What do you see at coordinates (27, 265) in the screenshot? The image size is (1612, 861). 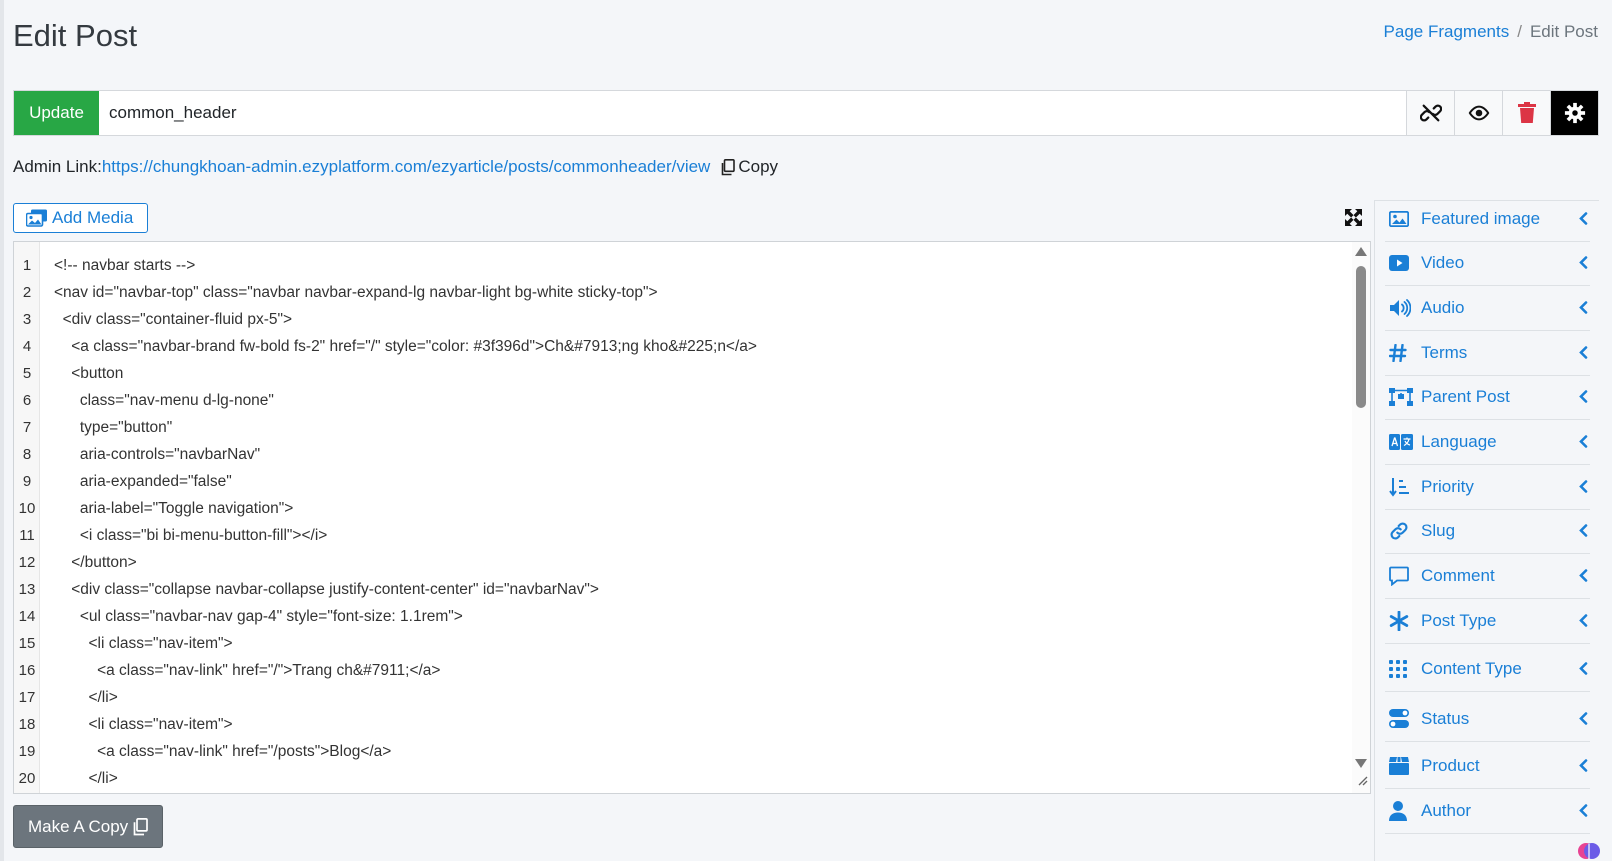 I see `line-number: 1` at bounding box center [27, 265].